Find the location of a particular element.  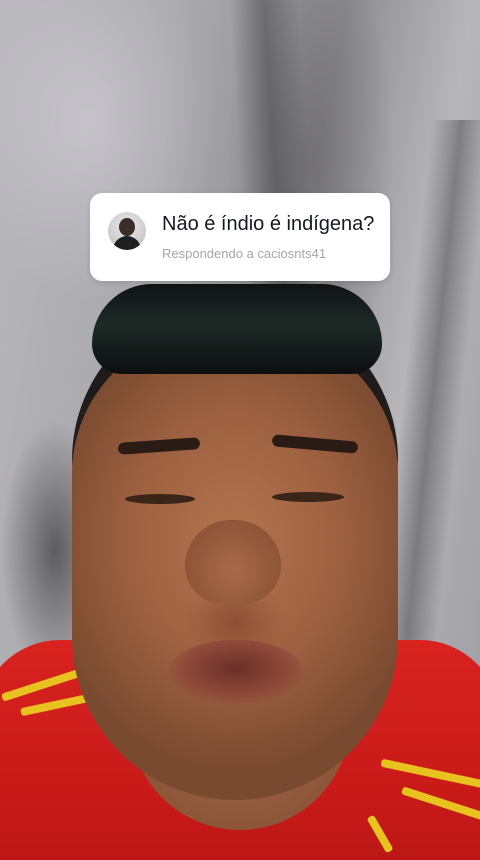

left-eye is located at coordinates (160, 499).